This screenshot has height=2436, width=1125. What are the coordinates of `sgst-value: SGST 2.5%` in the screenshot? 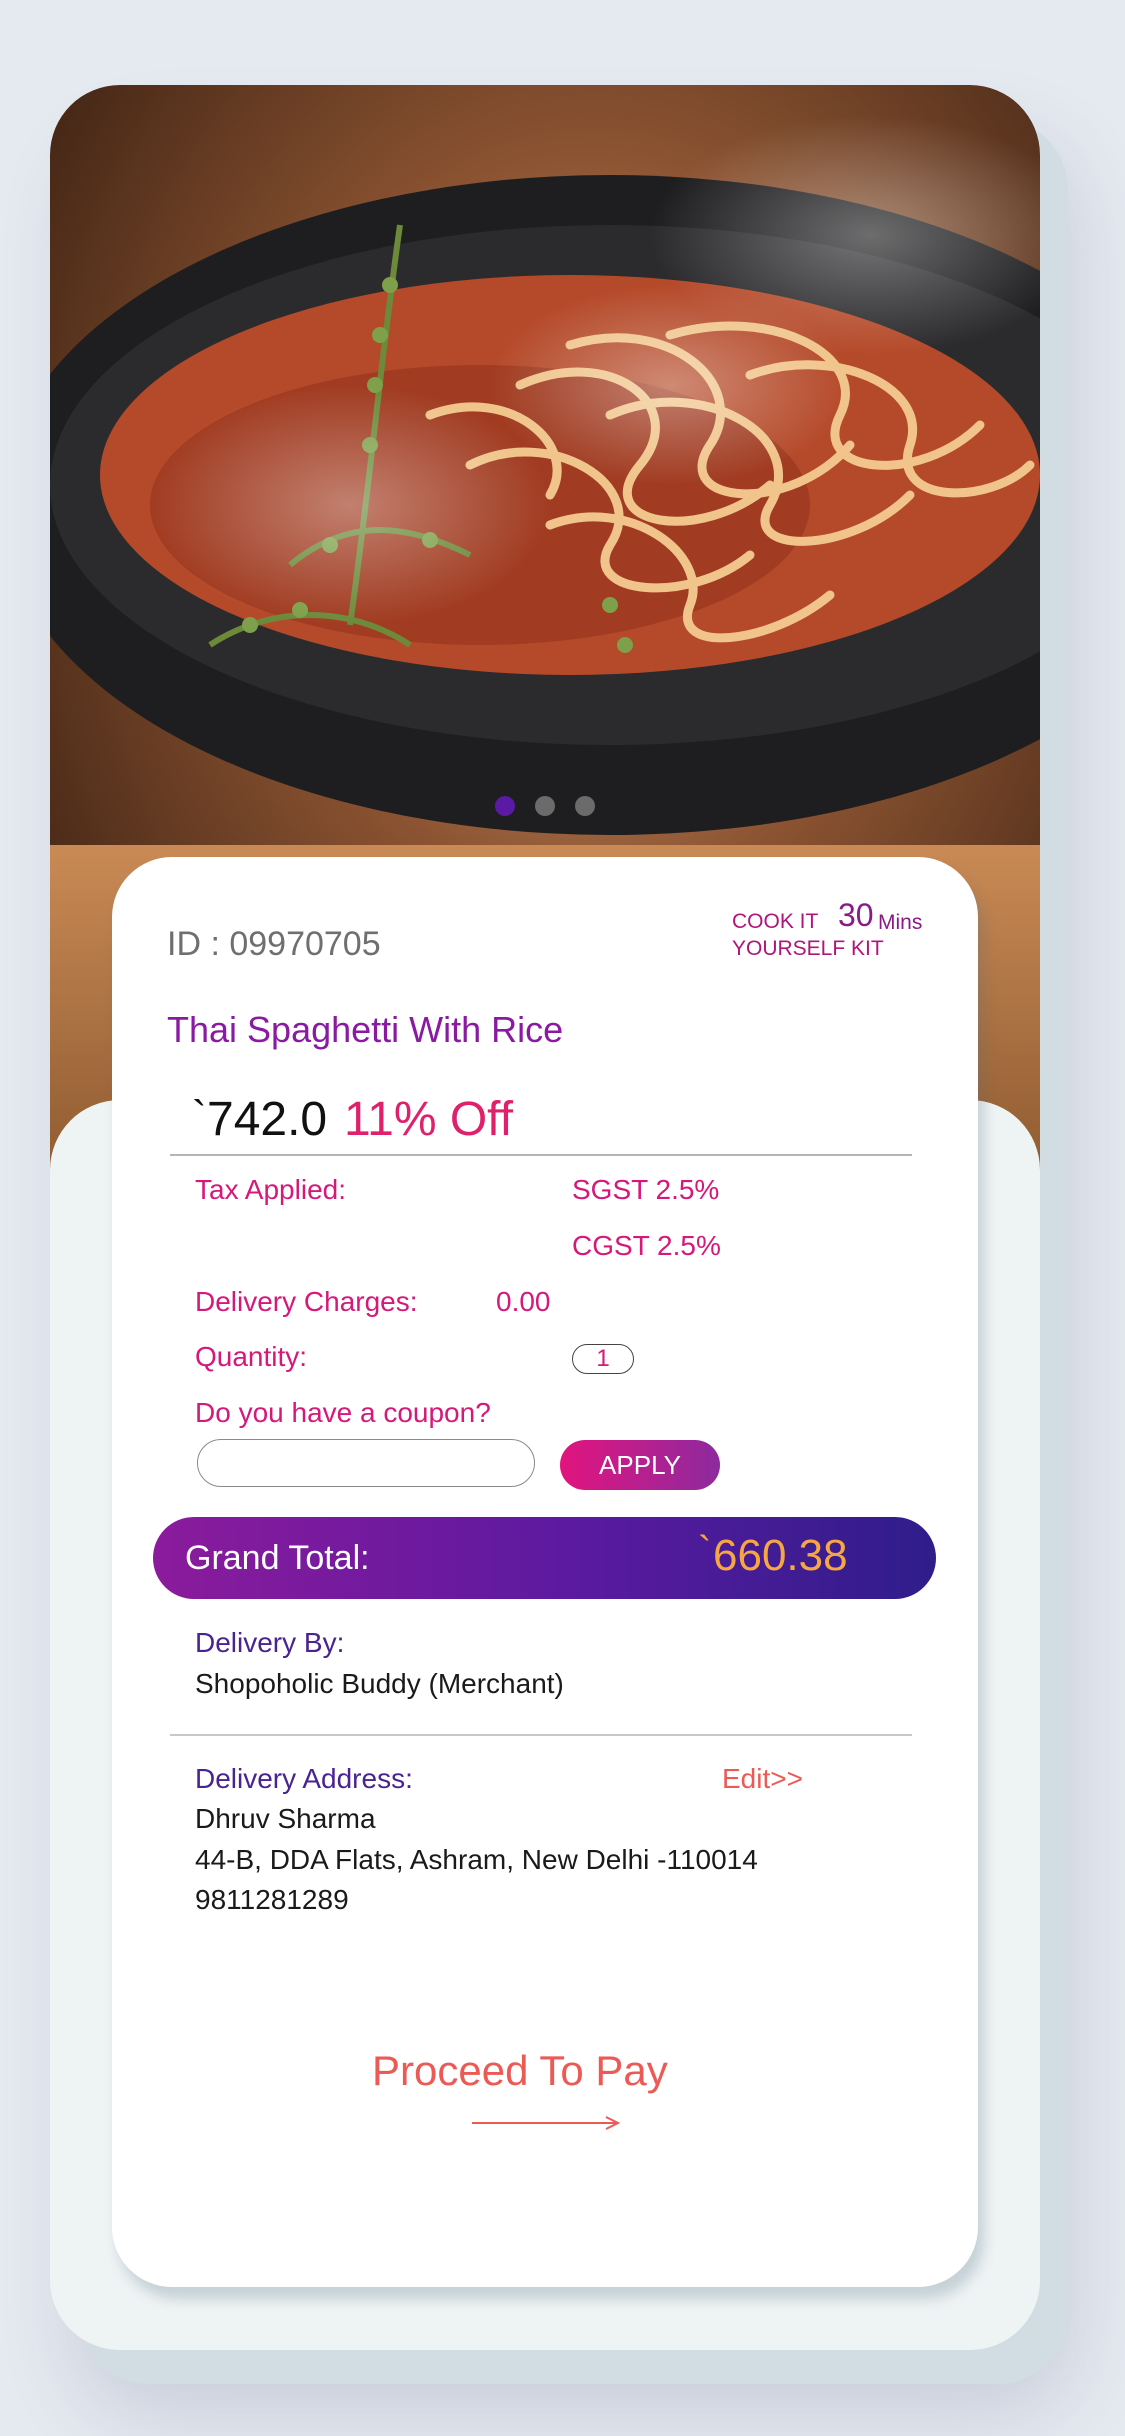 It's located at (646, 1189).